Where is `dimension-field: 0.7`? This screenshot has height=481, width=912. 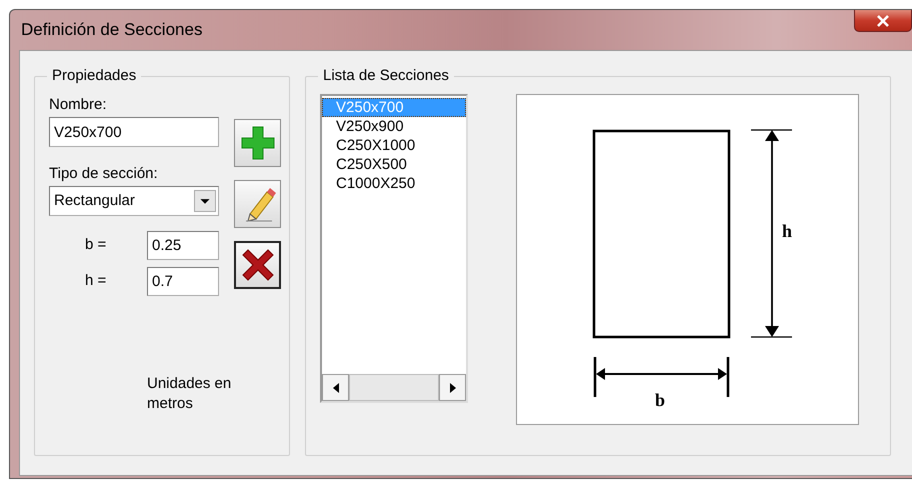
dimension-field: 0.7 is located at coordinates (183, 281).